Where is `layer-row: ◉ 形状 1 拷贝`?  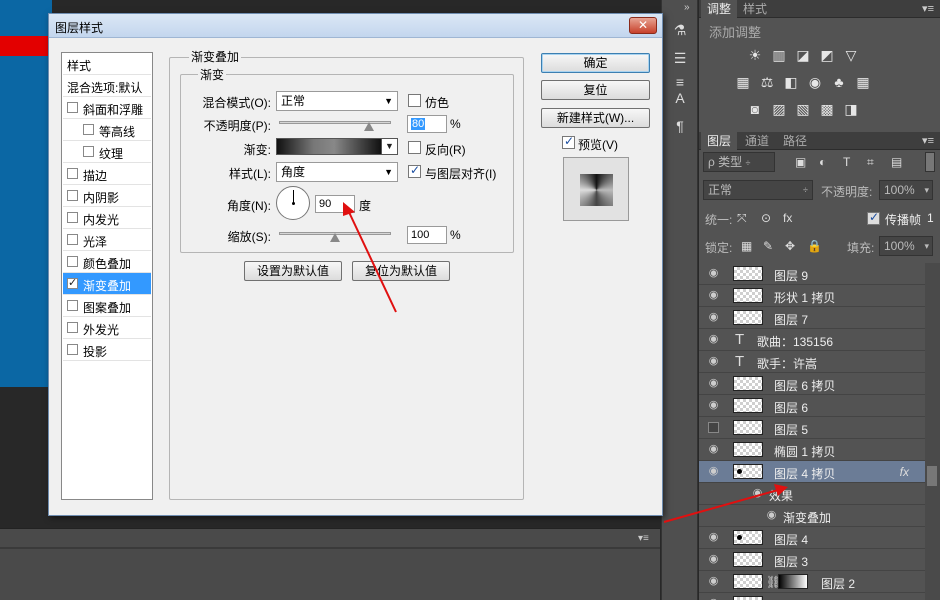 layer-row: ◉ 形状 1 拷贝 is located at coordinates (812, 296).